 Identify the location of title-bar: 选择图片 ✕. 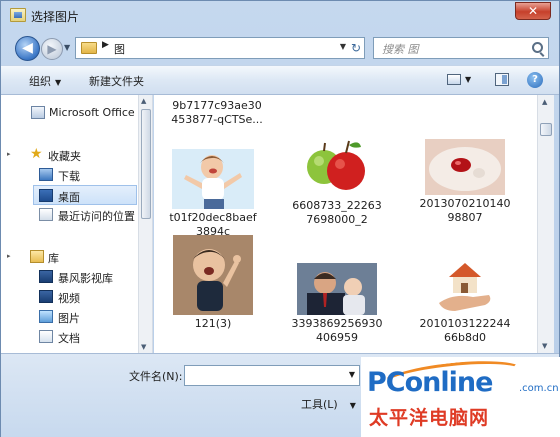
(280, 16).